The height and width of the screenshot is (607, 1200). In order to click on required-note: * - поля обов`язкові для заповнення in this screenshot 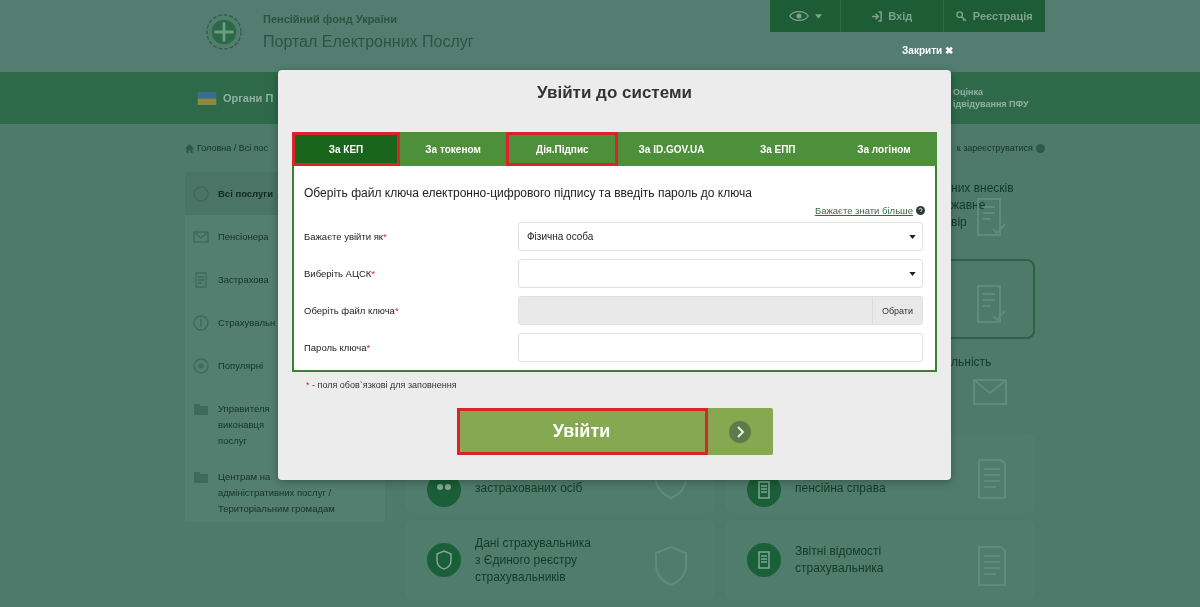, I will do `click(382, 385)`.